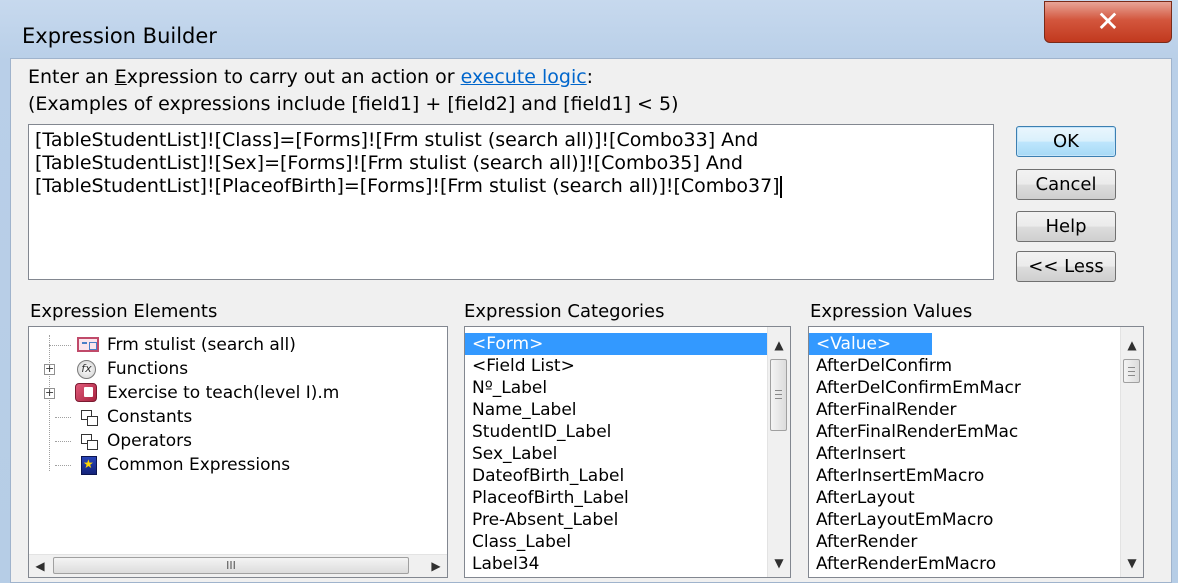 The width and height of the screenshot is (1178, 583). Describe the element at coordinates (1066, 266) in the screenshot. I see `less-button: << Less` at that location.